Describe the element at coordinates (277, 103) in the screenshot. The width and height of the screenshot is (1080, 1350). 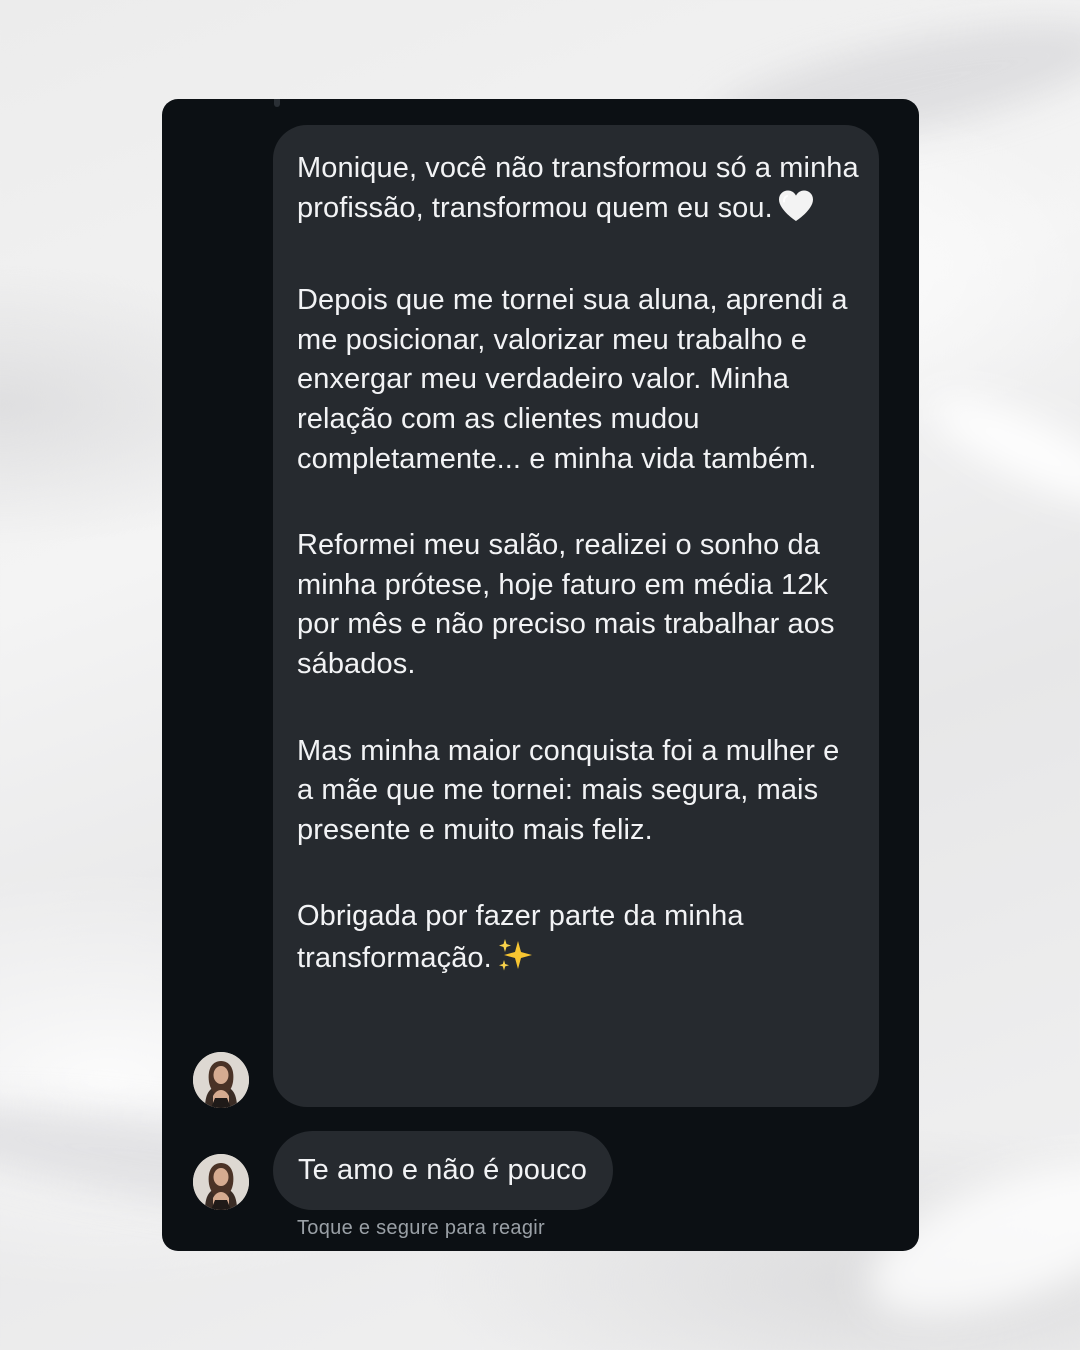
I see `scroll-indicator` at that location.